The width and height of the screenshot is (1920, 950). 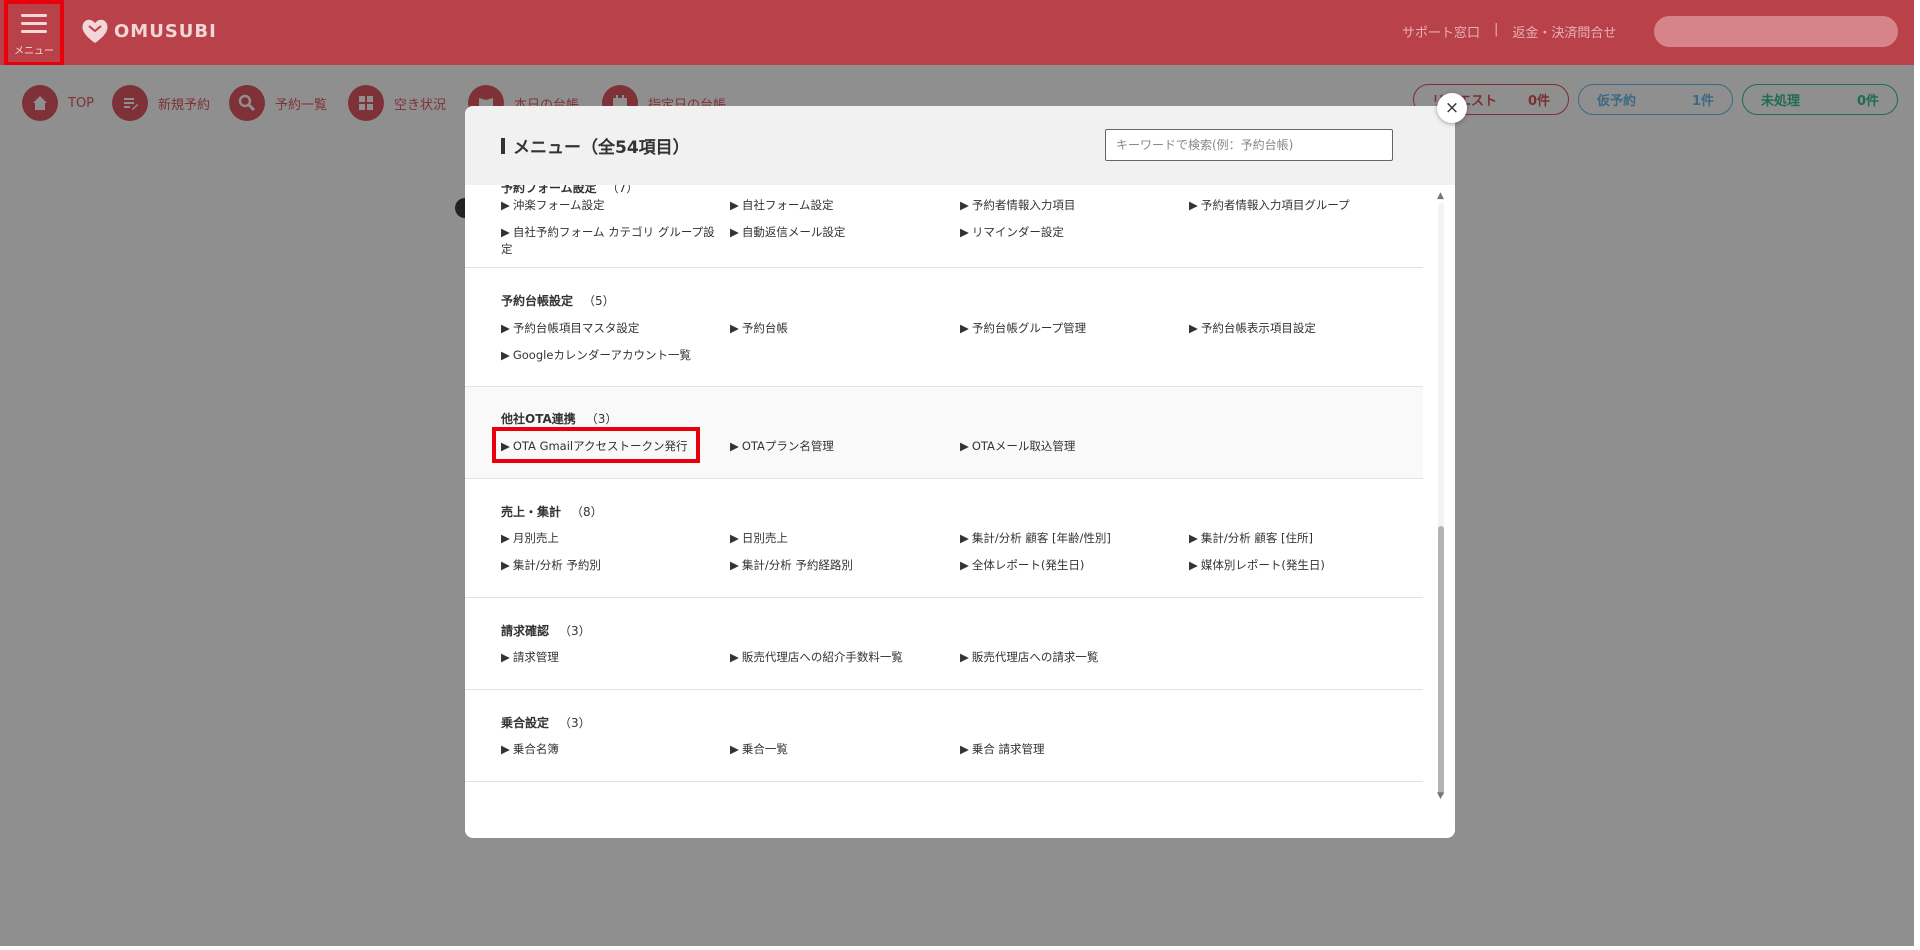 I want to click on hamburger-icon, so click(x=34, y=24).